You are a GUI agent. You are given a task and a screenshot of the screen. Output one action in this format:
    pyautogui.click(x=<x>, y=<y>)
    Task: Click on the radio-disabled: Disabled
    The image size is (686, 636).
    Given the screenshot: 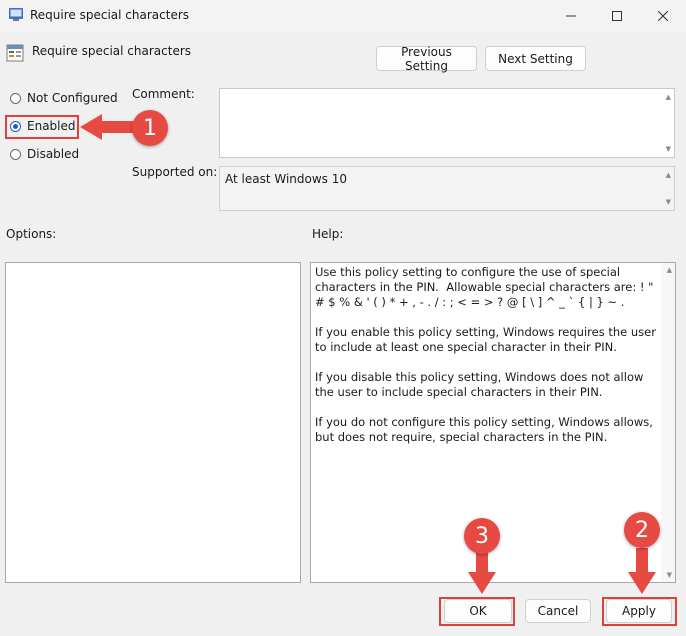 What is the action you would take?
    pyautogui.click(x=44, y=154)
    